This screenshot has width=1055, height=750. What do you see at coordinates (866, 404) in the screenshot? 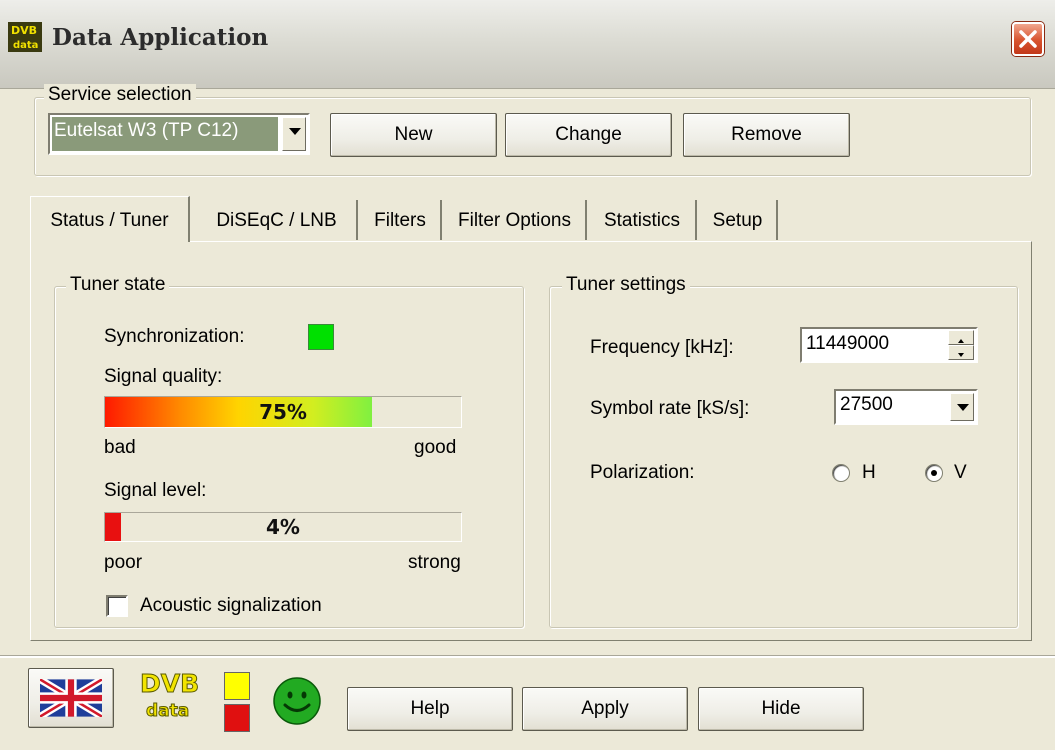
I see `symbol-rate-value: 27500` at bounding box center [866, 404].